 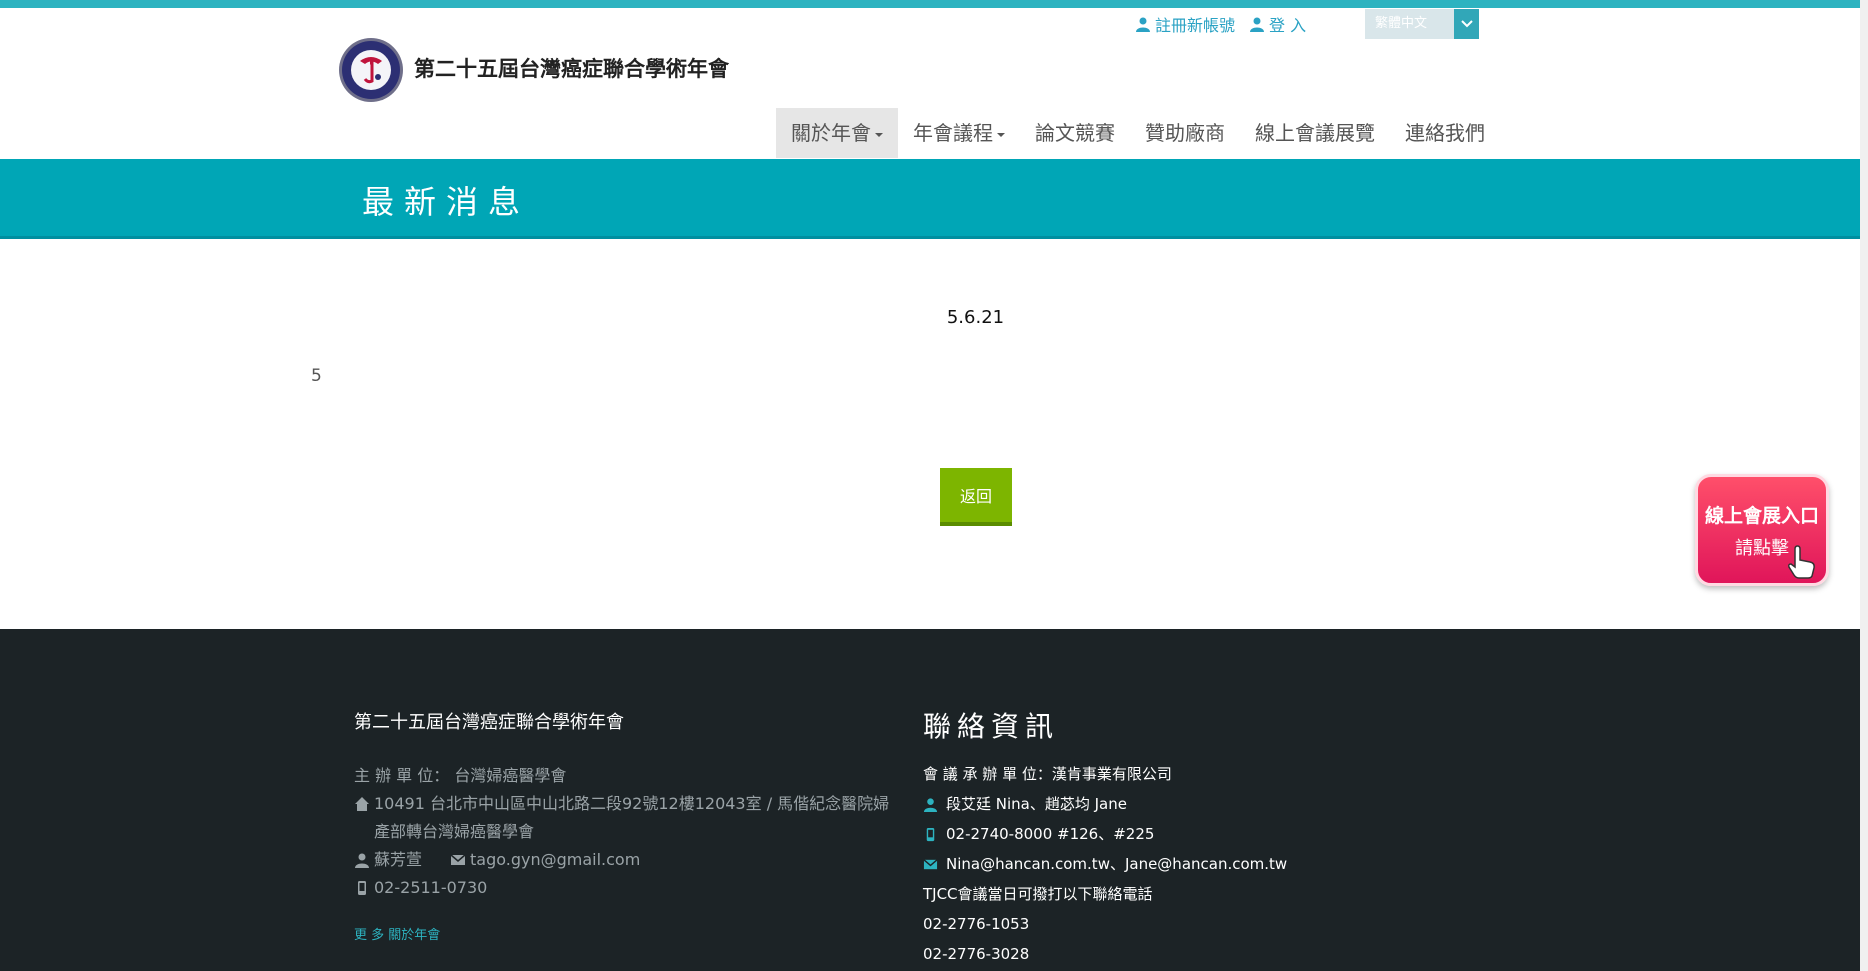 What do you see at coordinates (1116, 864) in the screenshot?
I see `footer-contact-emails: Nina@hancan.com.tw、Jane@hancan.com.tw` at bounding box center [1116, 864].